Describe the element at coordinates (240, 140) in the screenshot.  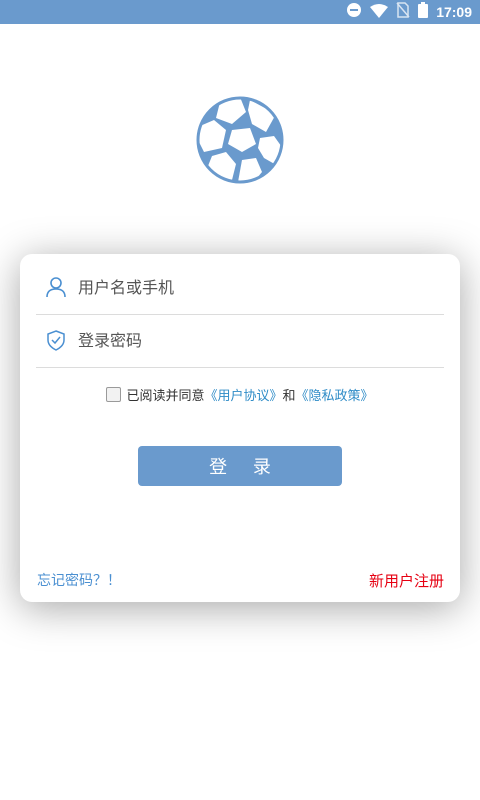
I see `soccer-ball-icon` at that location.